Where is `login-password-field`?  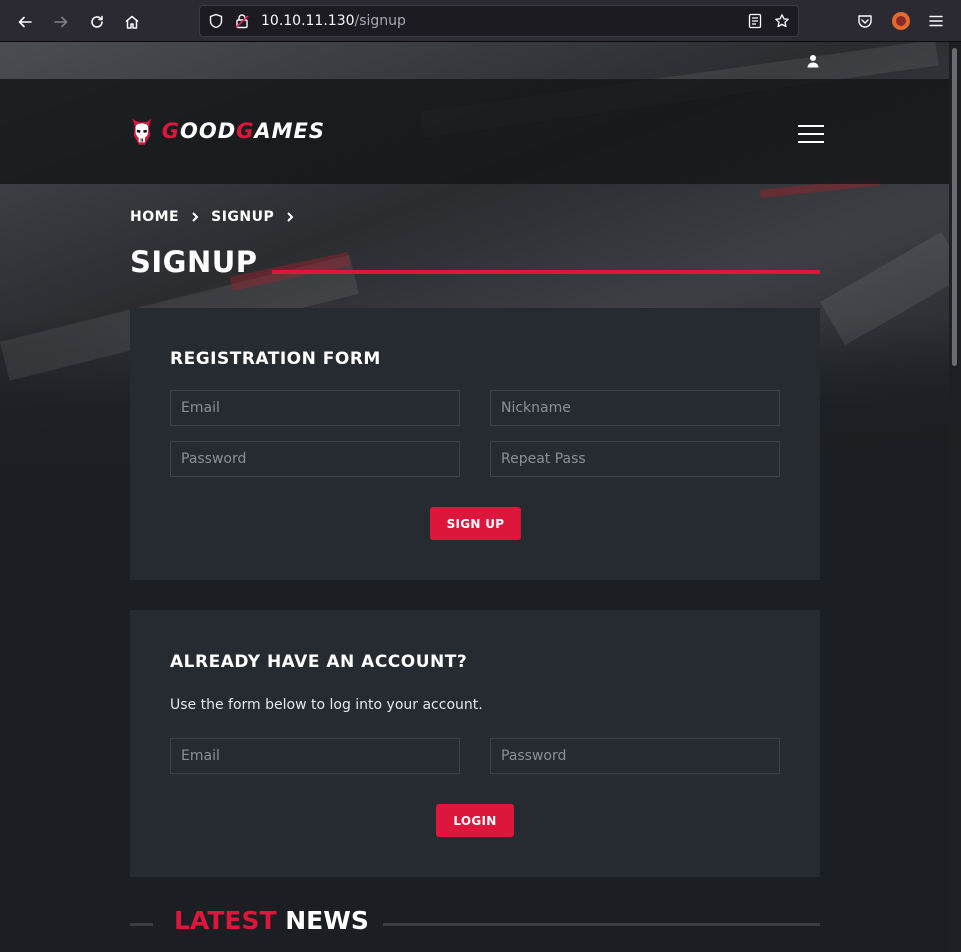
login-password-field is located at coordinates (635, 756).